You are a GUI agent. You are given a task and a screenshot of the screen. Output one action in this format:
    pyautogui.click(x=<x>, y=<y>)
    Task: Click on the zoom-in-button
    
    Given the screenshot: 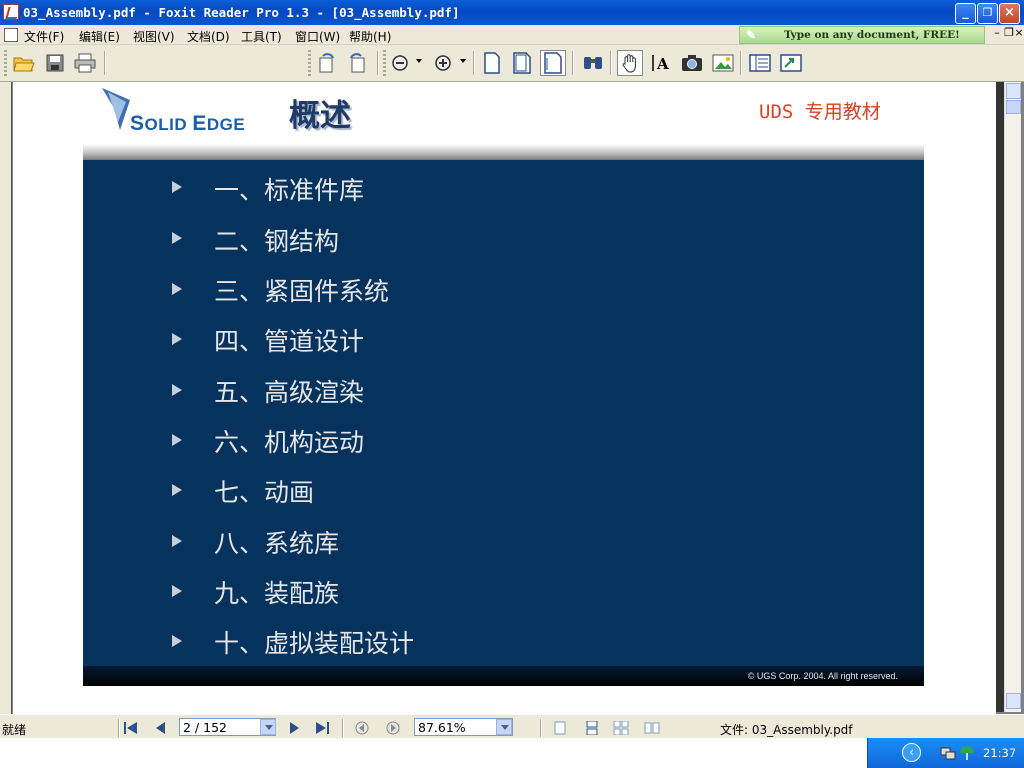 What is the action you would take?
    pyautogui.click(x=443, y=63)
    